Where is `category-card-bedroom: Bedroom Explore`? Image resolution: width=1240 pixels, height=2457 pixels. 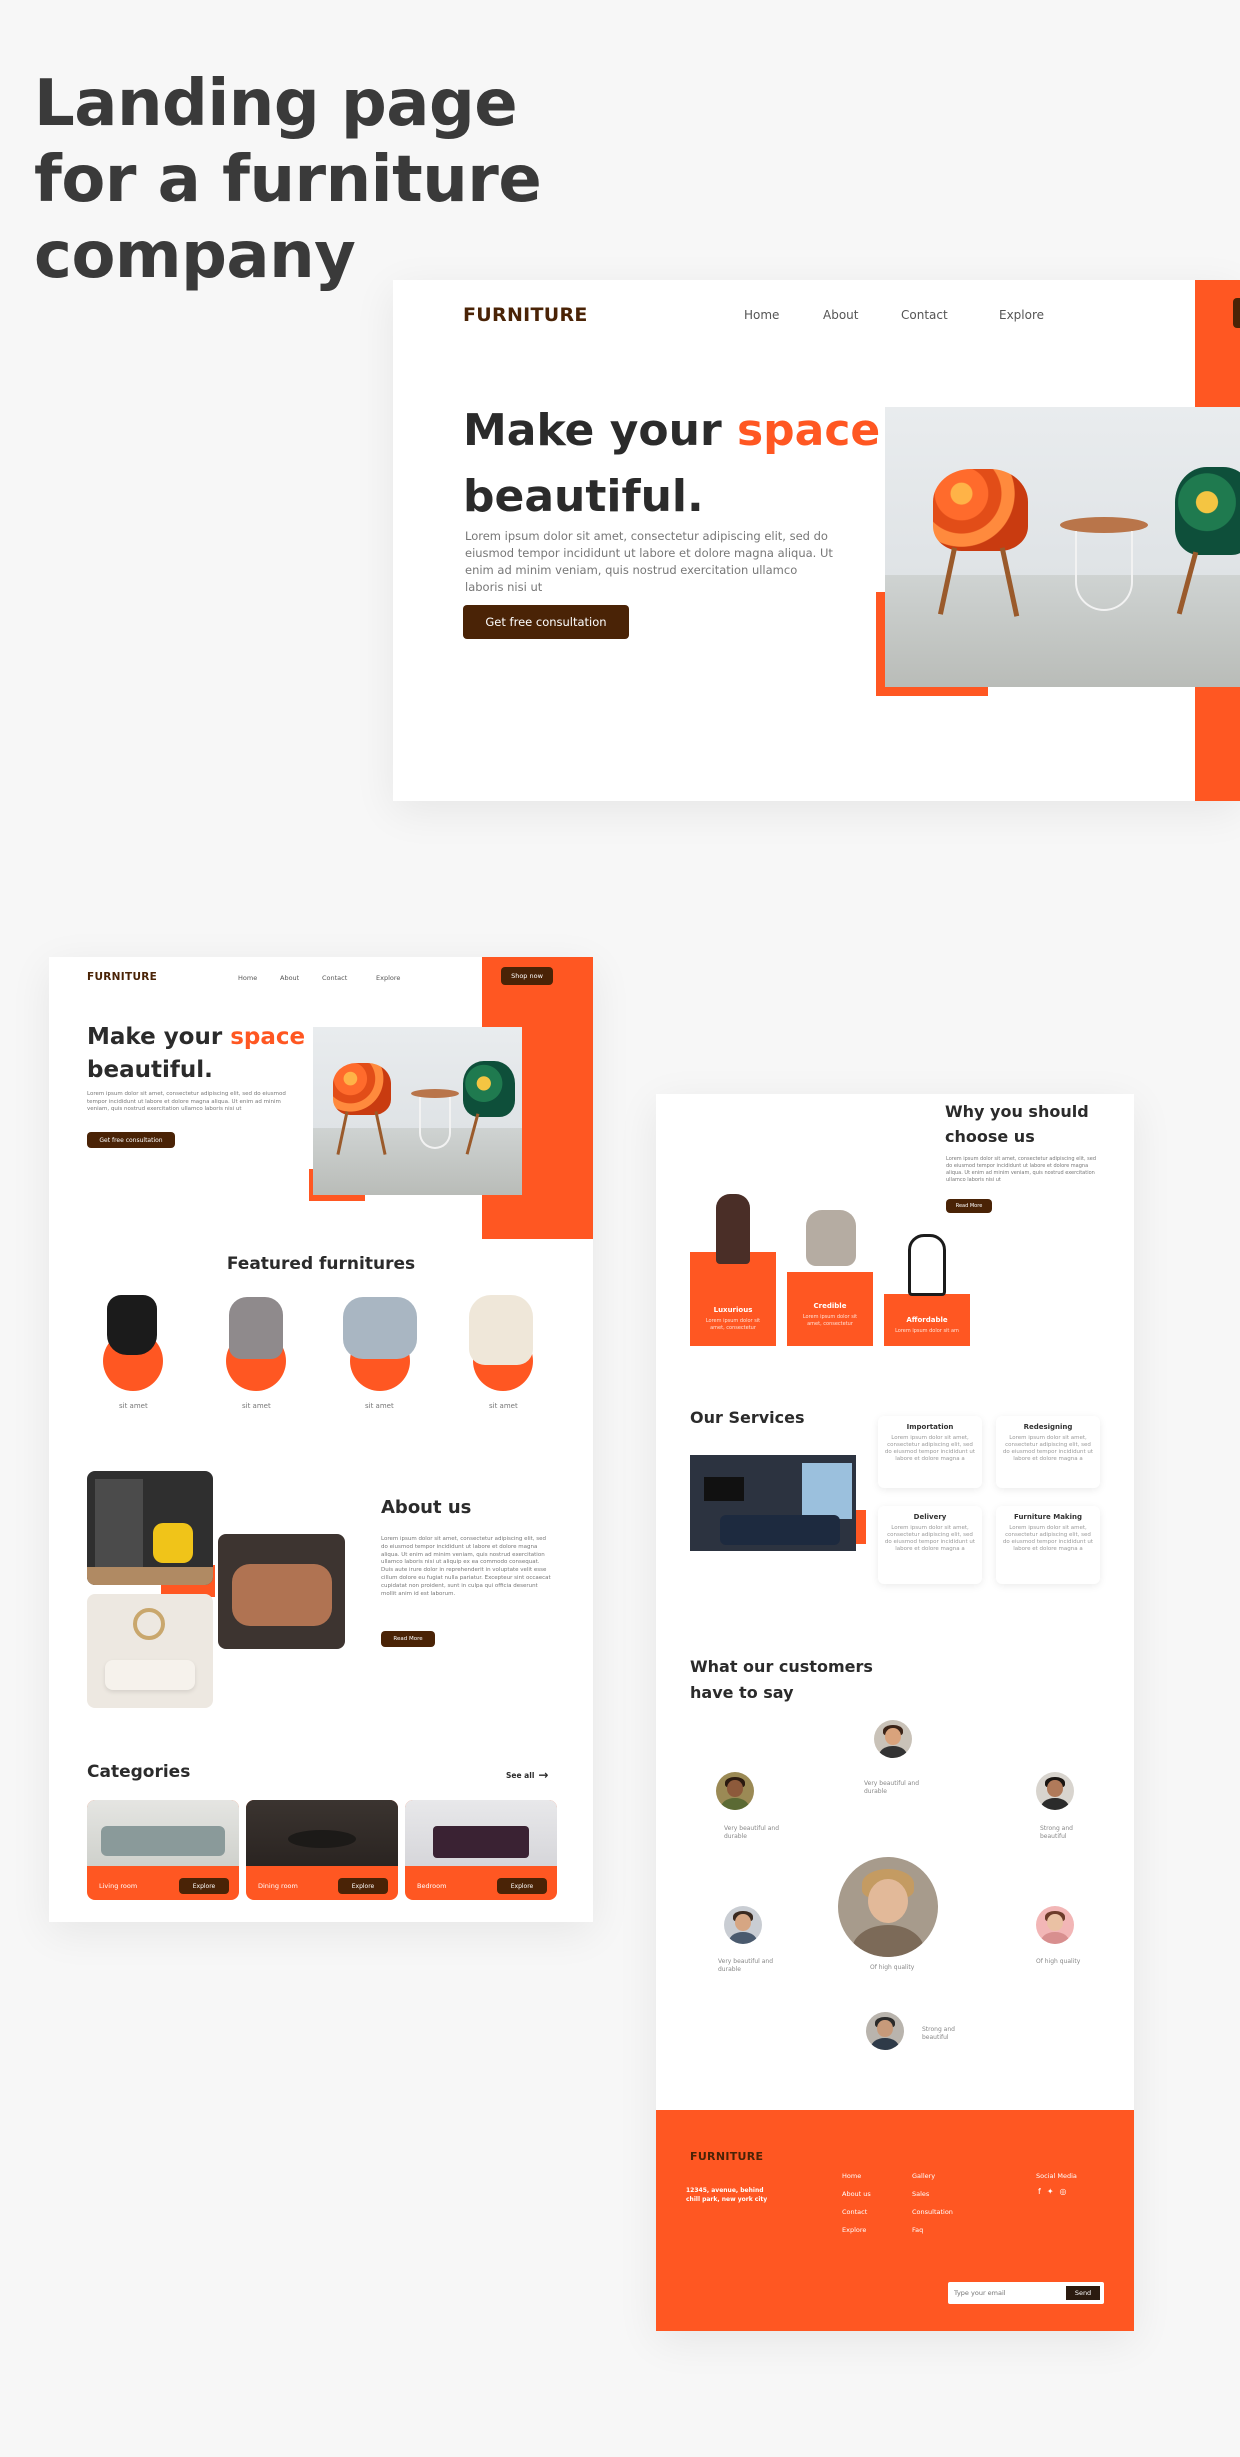 category-card-bedroom: Bedroom Explore is located at coordinates (481, 1850).